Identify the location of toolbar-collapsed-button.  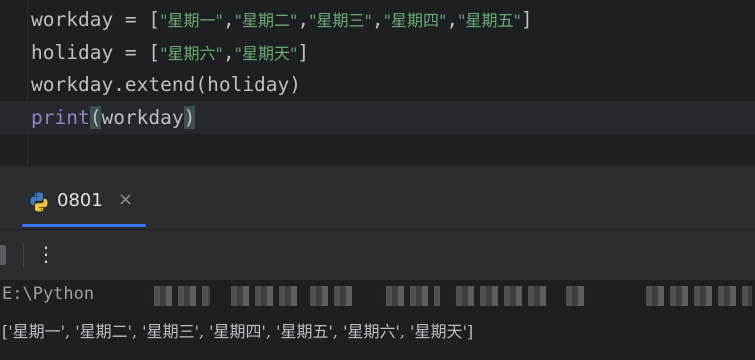
(3, 255).